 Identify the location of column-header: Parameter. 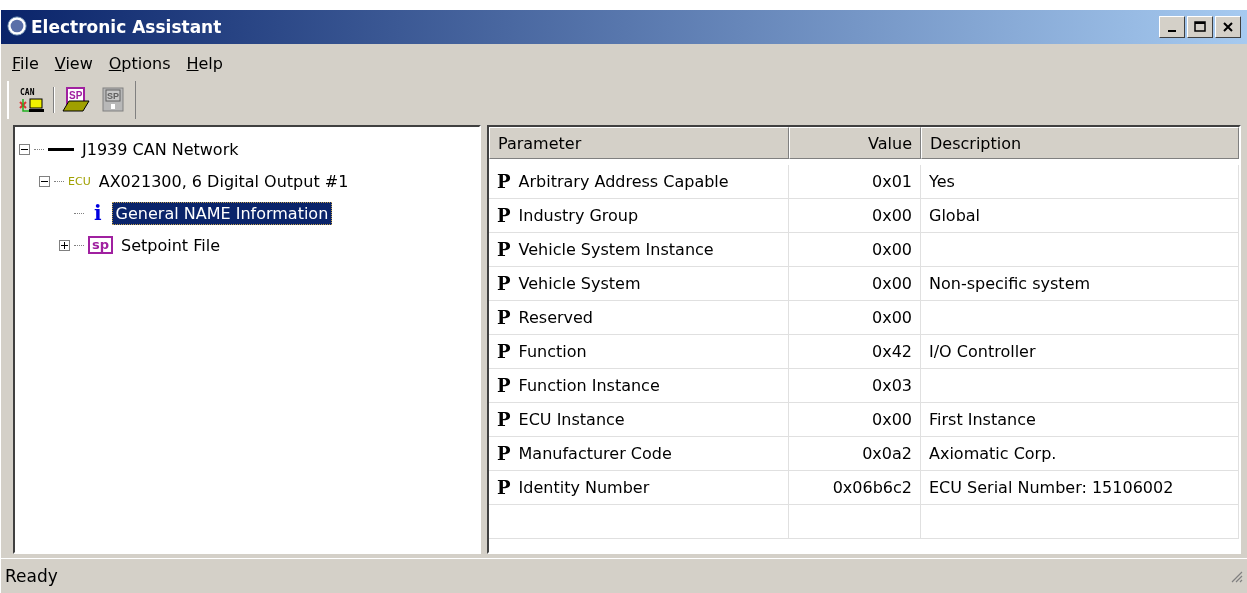
(639, 143).